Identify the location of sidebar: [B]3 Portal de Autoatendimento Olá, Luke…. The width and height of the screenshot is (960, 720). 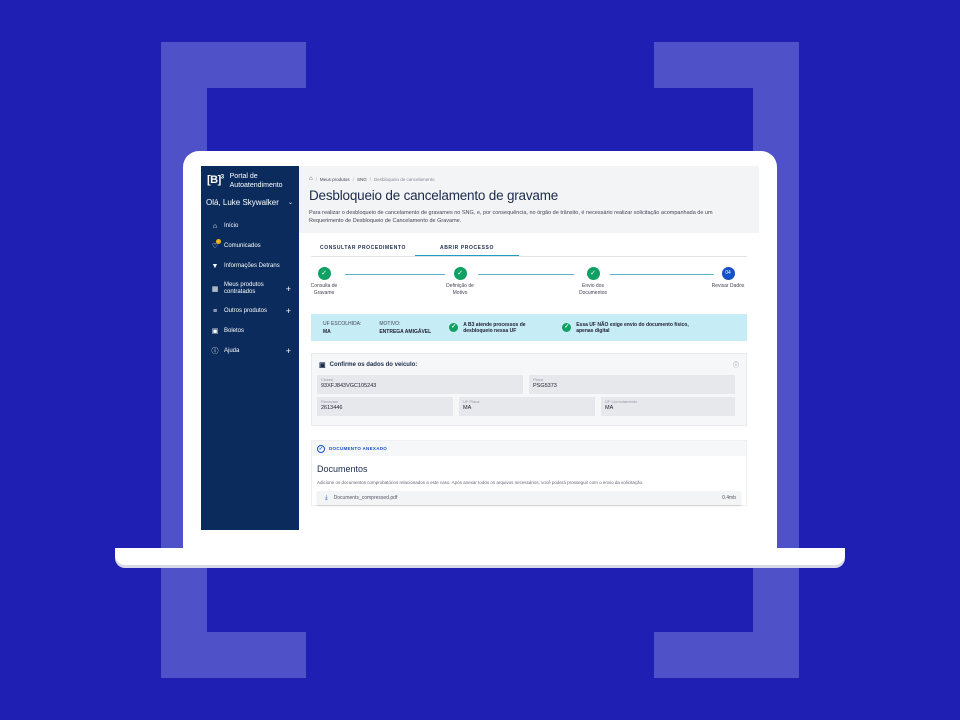
(250, 348).